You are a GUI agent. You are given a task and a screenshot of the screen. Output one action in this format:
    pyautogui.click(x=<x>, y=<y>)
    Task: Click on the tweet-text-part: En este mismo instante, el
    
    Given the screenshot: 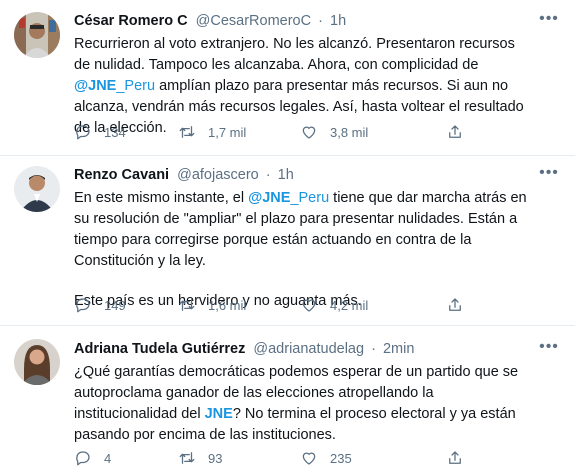 What is the action you would take?
    pyautogui.click(x=161, y=198)
    